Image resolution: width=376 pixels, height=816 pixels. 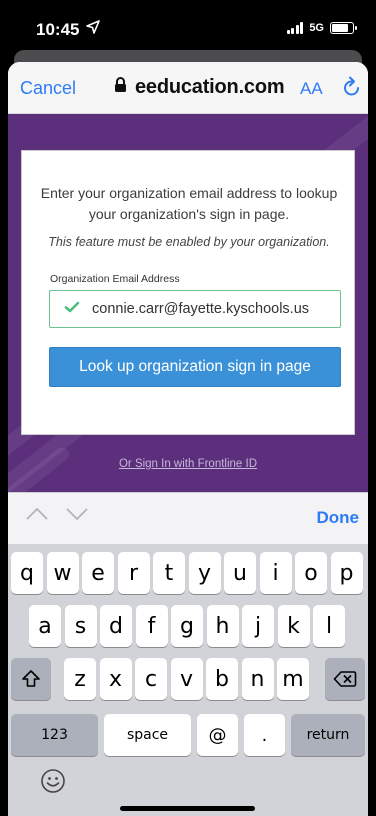 What do you see at coordinates (45, 626) in the screenshot?
I see `key-a: a` at bounding box center [45, 626].